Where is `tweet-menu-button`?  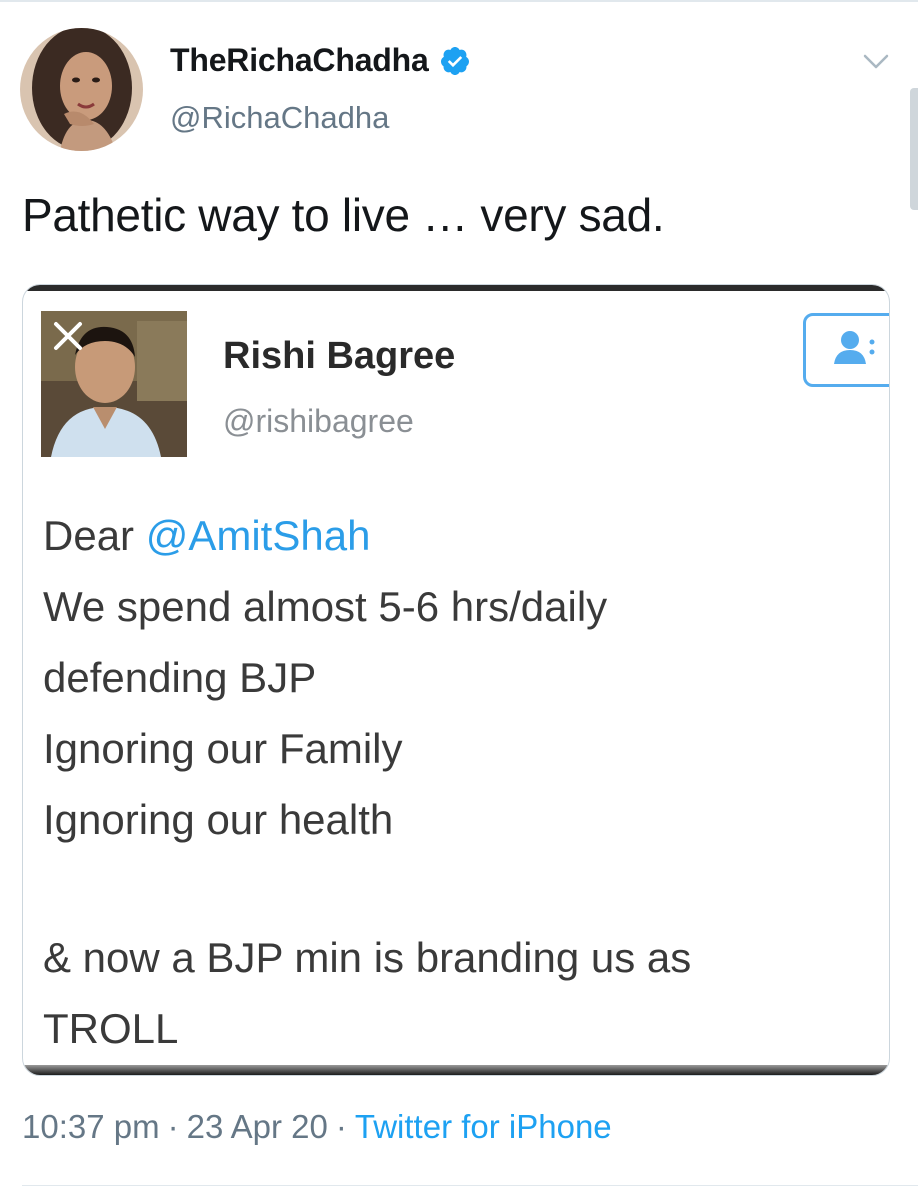 tweet-menu-button is located at coordinates (876, 64).